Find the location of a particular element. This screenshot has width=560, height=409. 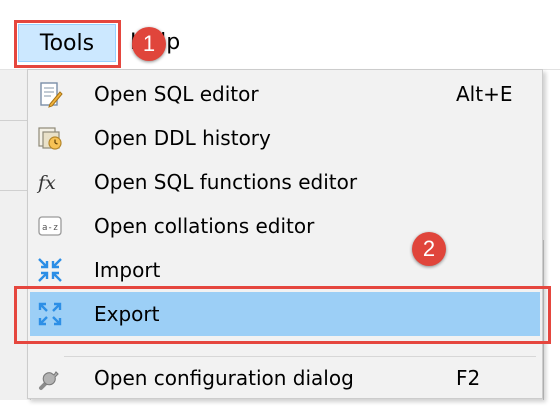

menu-item-open-collations-editor: a-z Open collations editor is located at coordinates (285, 226).